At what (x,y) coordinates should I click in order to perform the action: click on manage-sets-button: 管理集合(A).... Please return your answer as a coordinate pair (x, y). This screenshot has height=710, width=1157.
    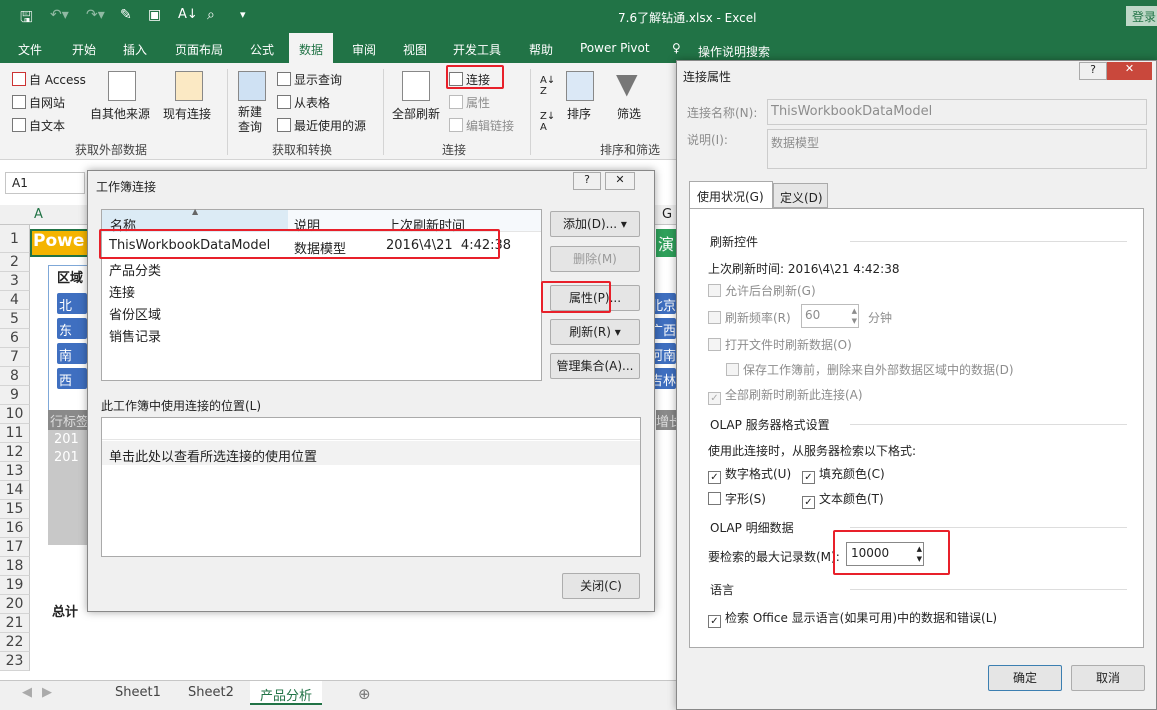
    Looking at the image, I should click on (595, 366).